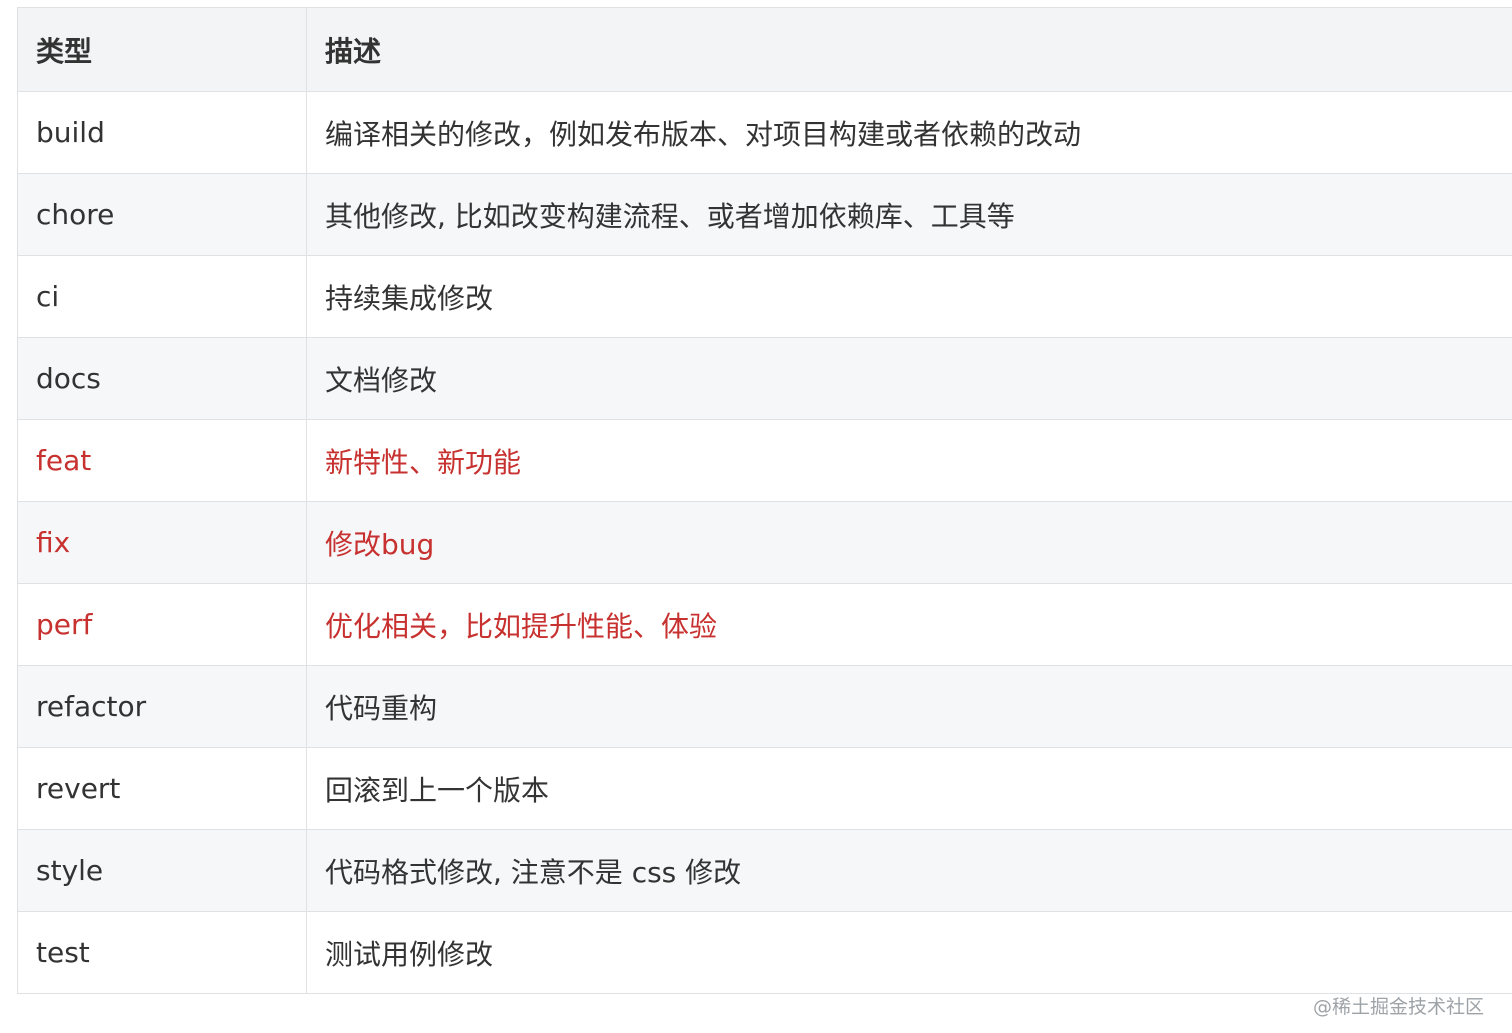 Image resolution: width=1512 pixels, height=1033 pixels. I want to click on description-cell: 持续集成修改, so click(909, 296).